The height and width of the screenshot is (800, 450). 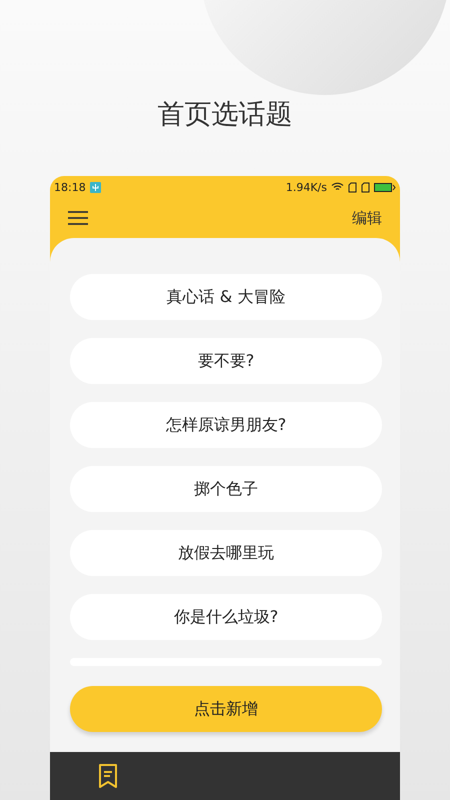 I want to click on add-button: 点击新增, so click(x=226, y=709).